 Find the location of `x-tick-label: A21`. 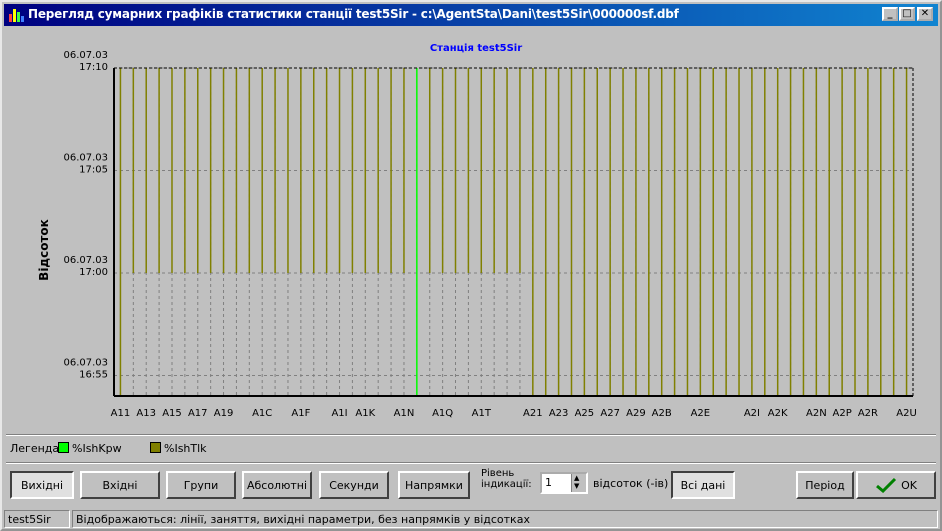

x-tick-label: A21 is located at coordinates (533, 413).